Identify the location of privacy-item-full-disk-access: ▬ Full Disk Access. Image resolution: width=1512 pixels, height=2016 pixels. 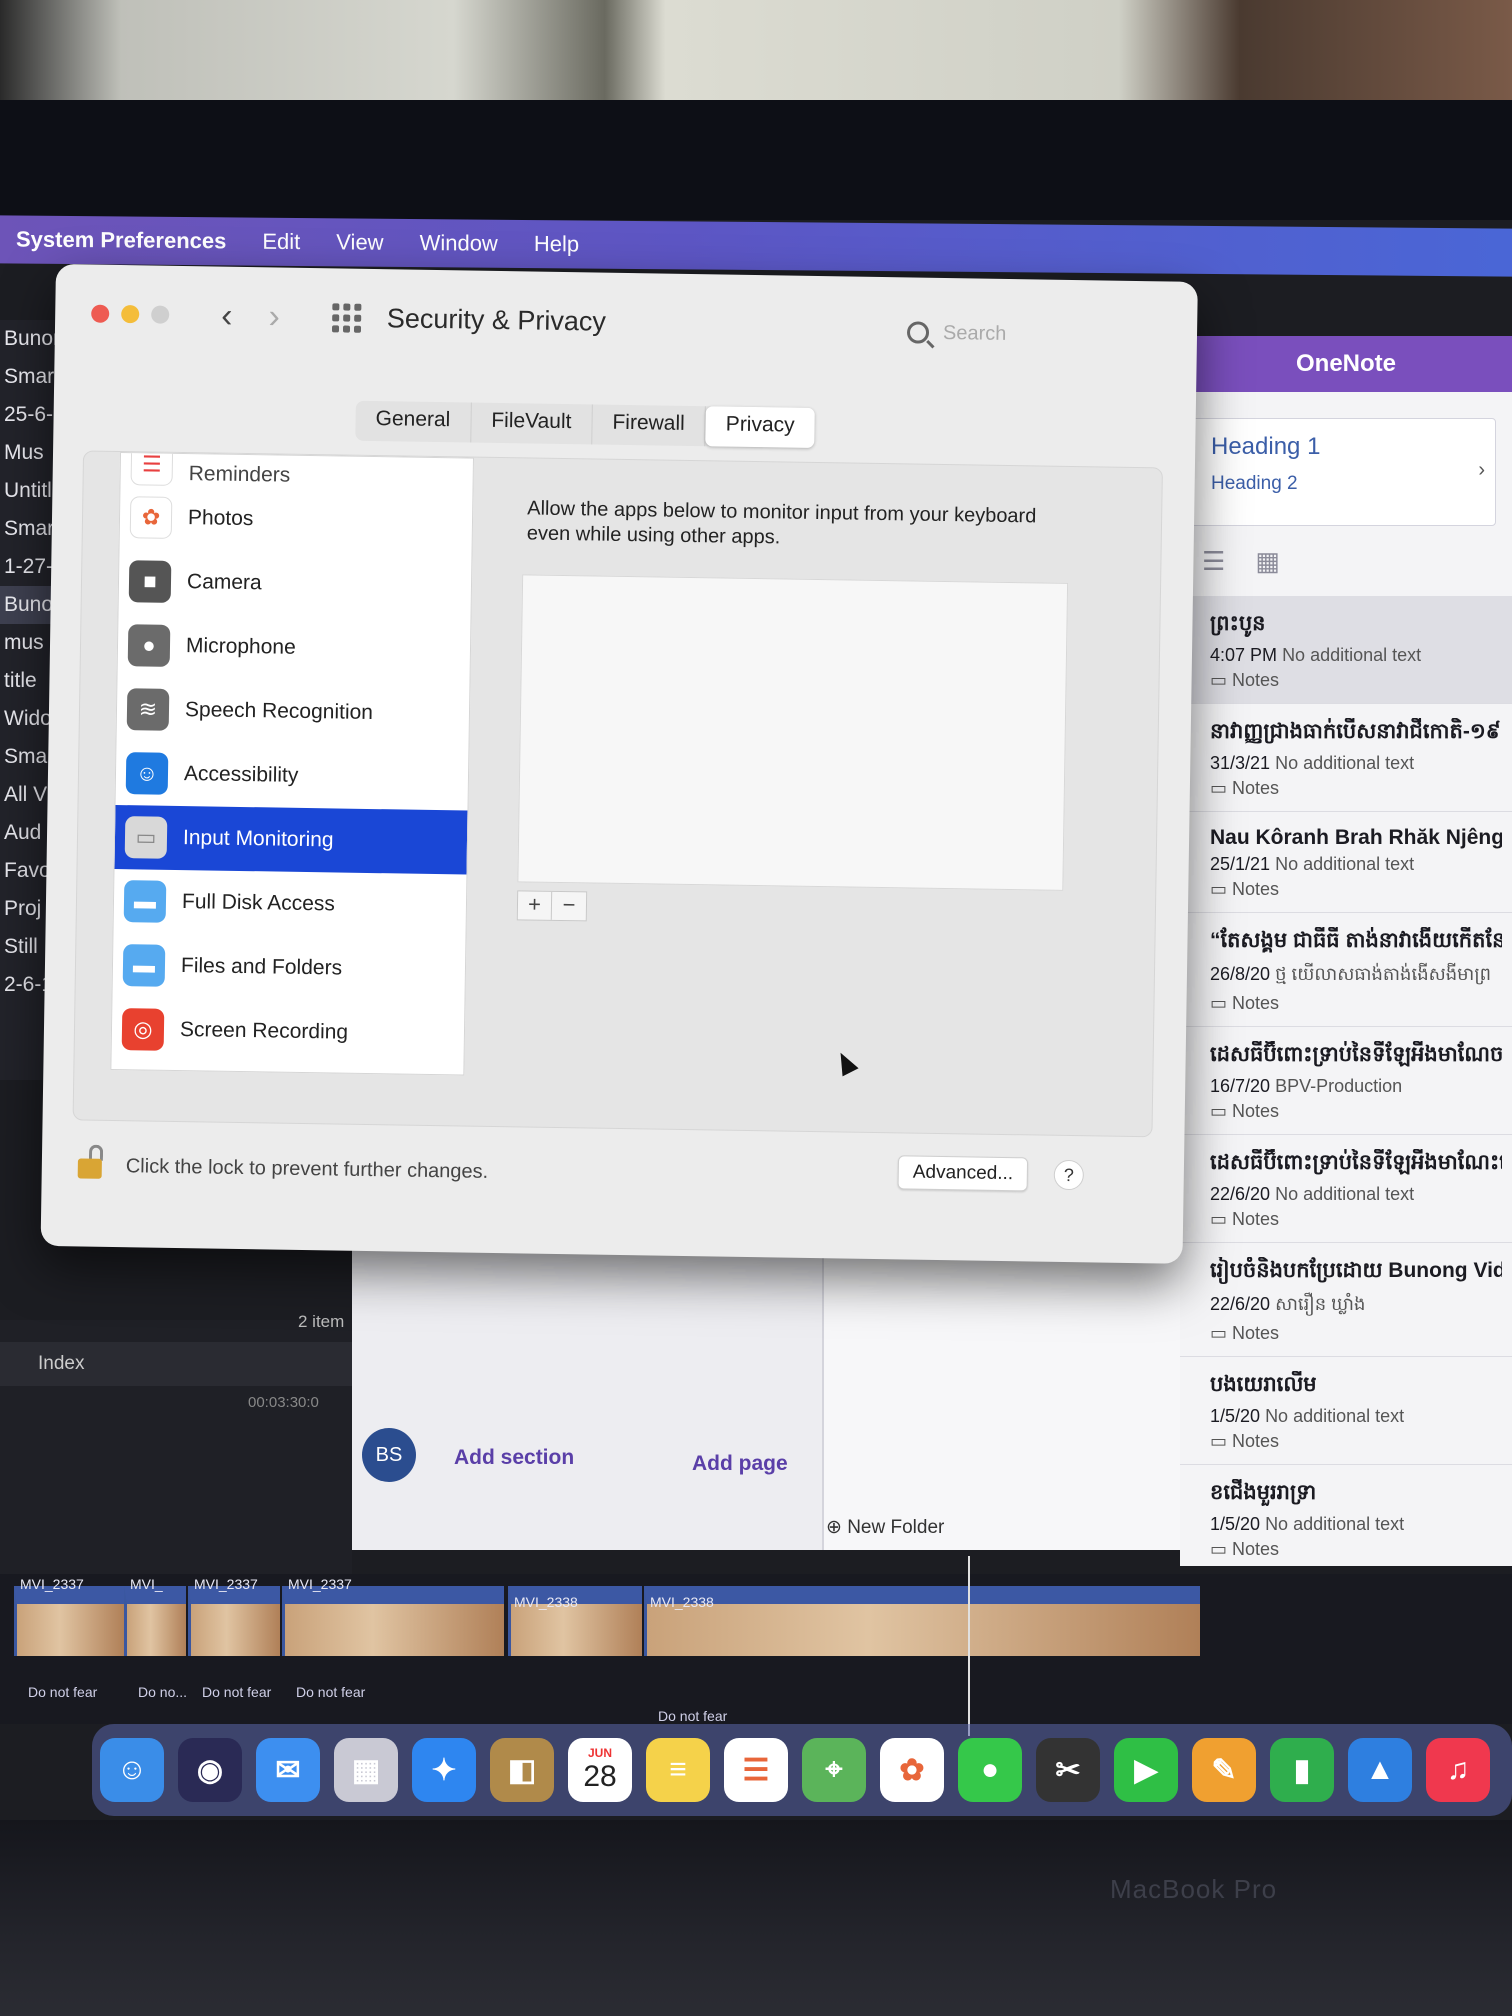
(289, 904).